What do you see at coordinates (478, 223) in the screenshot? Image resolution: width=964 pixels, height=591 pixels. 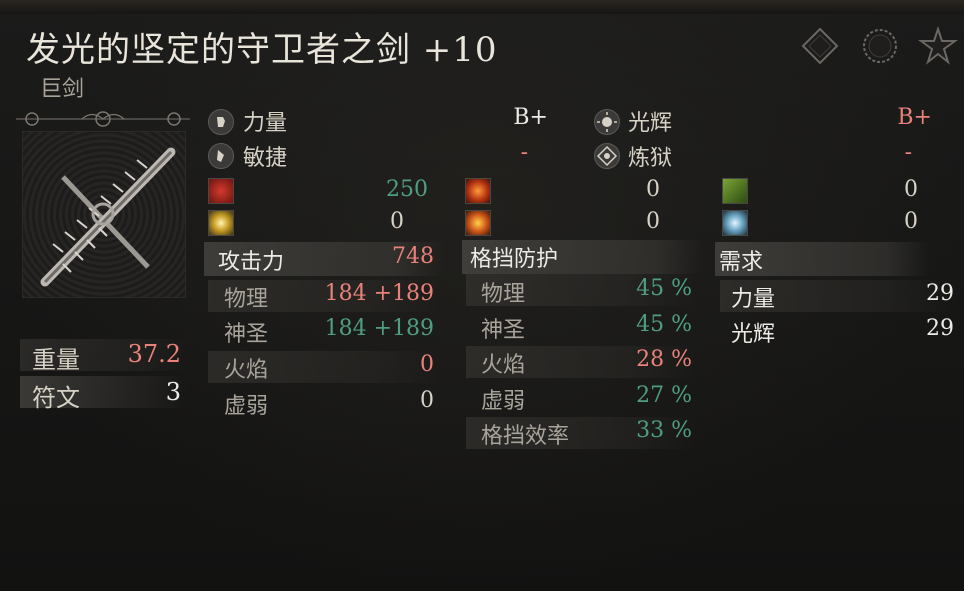 I see `flame-burst-icon` at bounding box center [478, 223].